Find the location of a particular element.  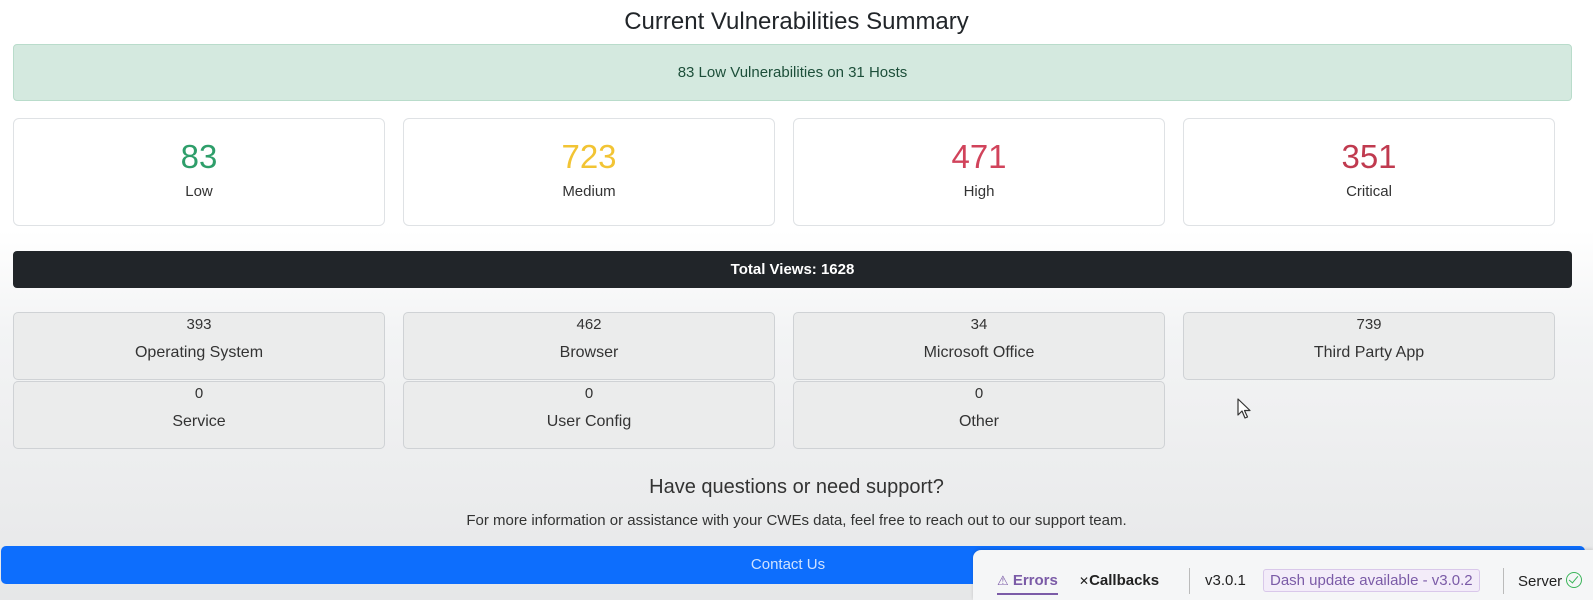

callbacks-tab: ✕Callbacks is located at coordinates (1119, 580).